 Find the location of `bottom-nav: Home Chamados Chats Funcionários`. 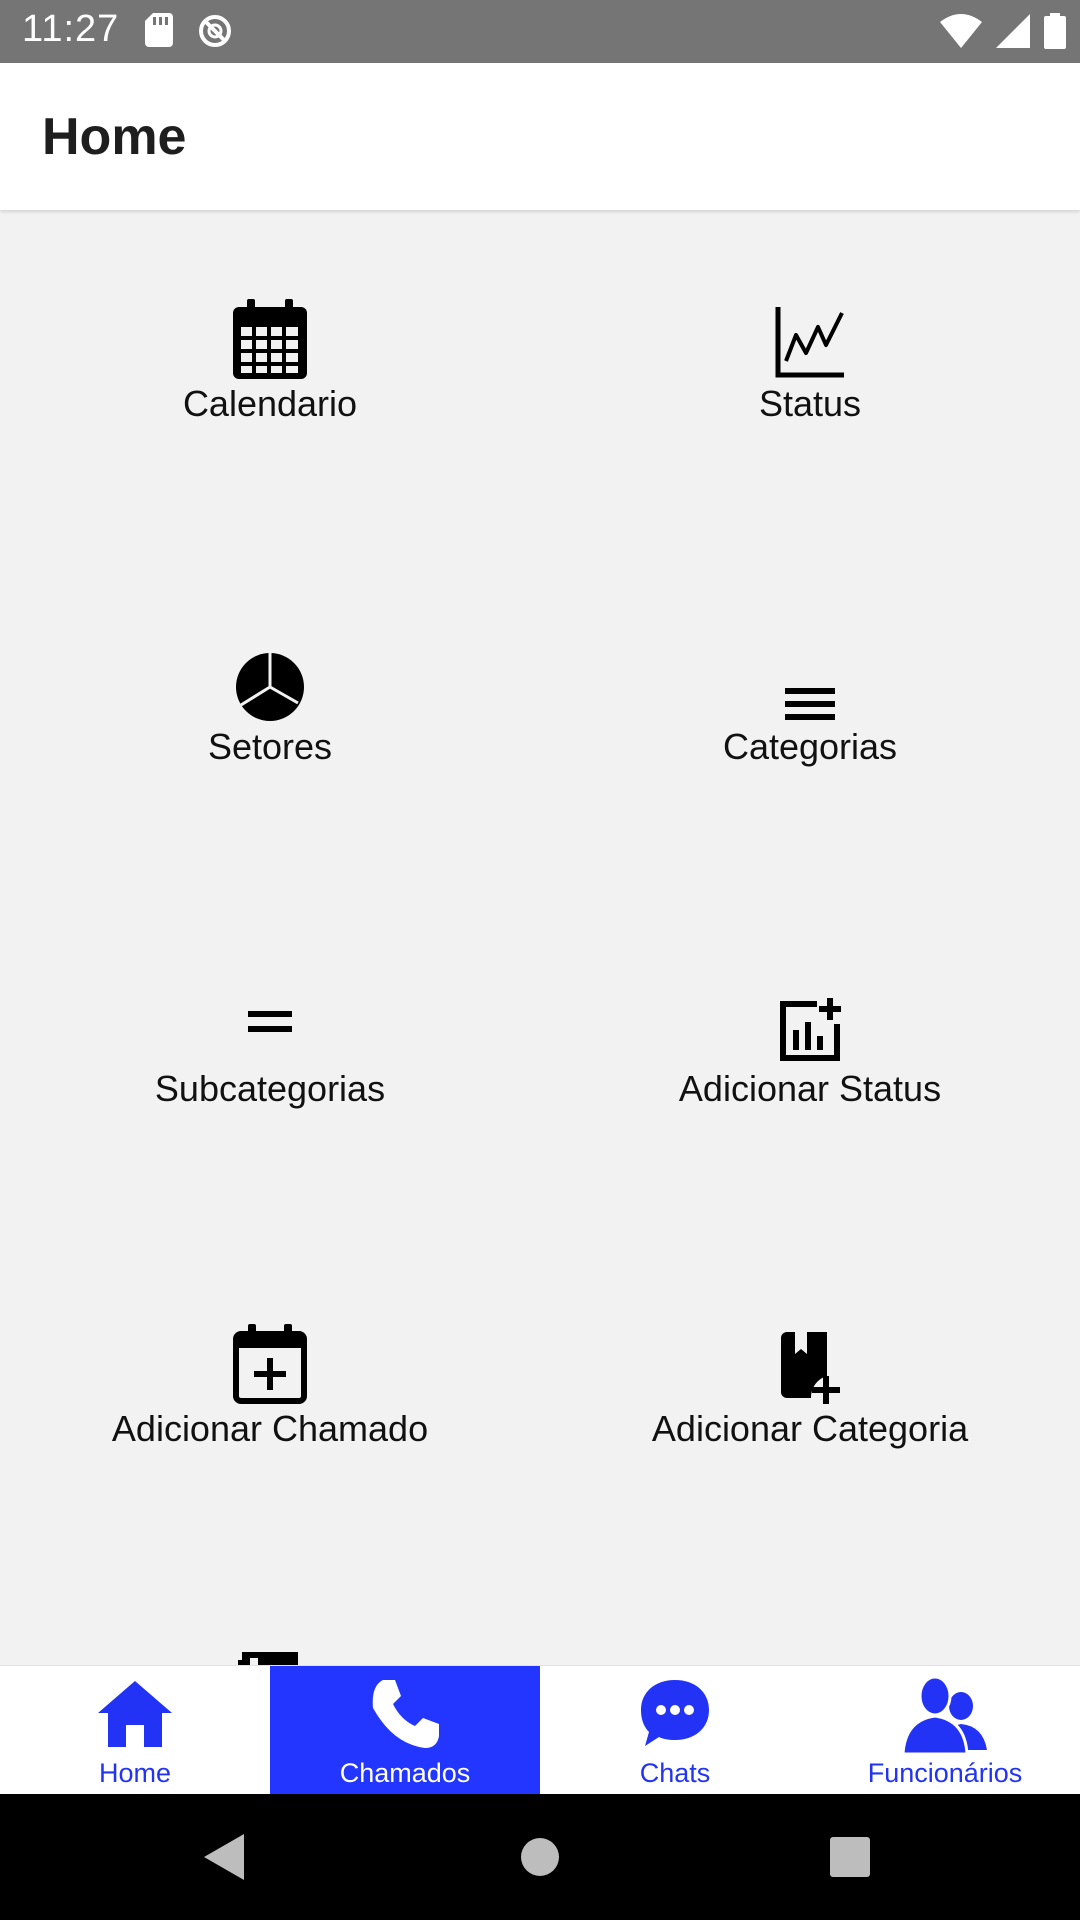

bottom-nav: Home Chamados Chats Funcionários is located at coordinates (540, 1730).